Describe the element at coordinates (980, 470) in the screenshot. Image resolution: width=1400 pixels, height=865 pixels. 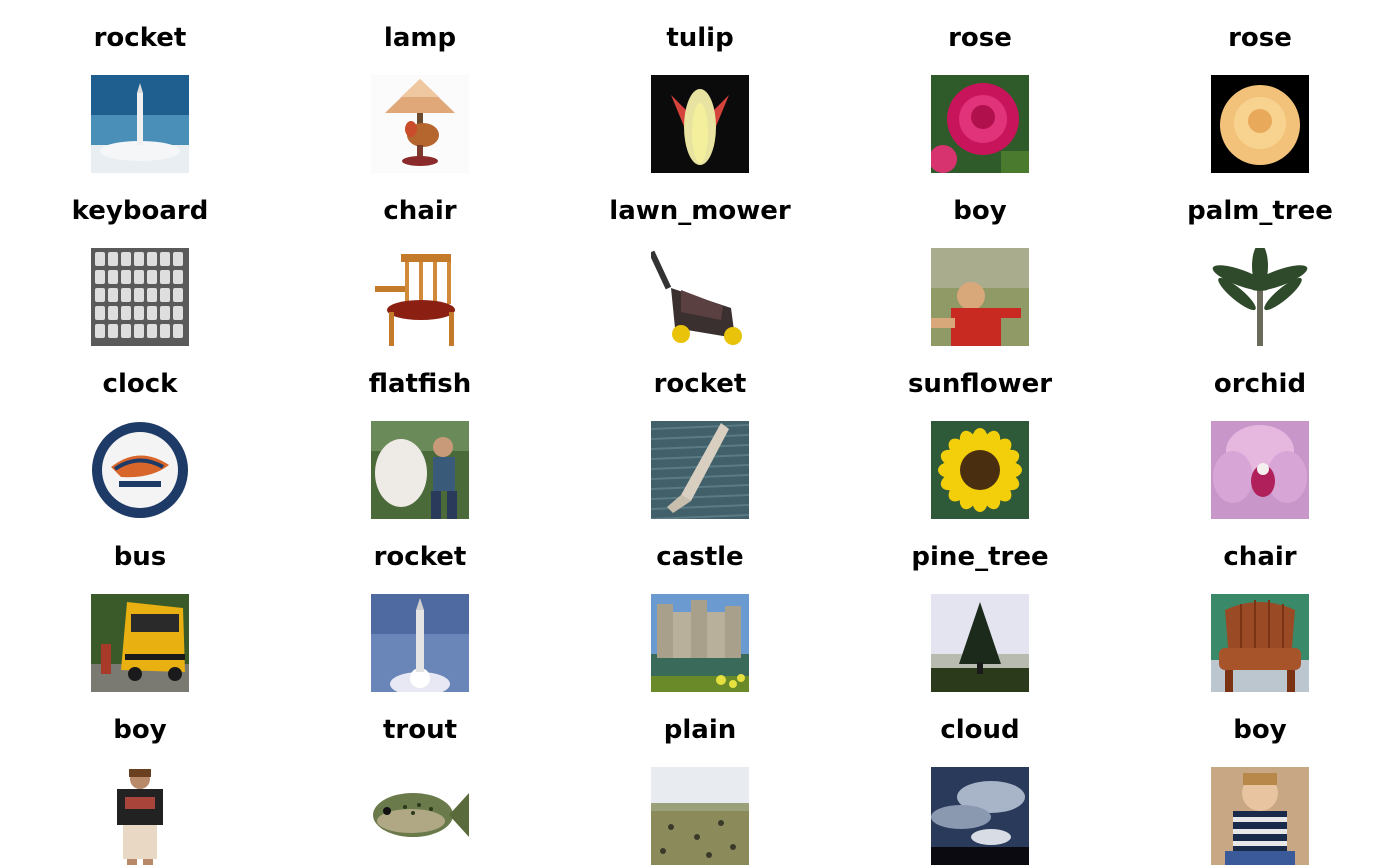
I see `sunflower-thumbnail` at that location.